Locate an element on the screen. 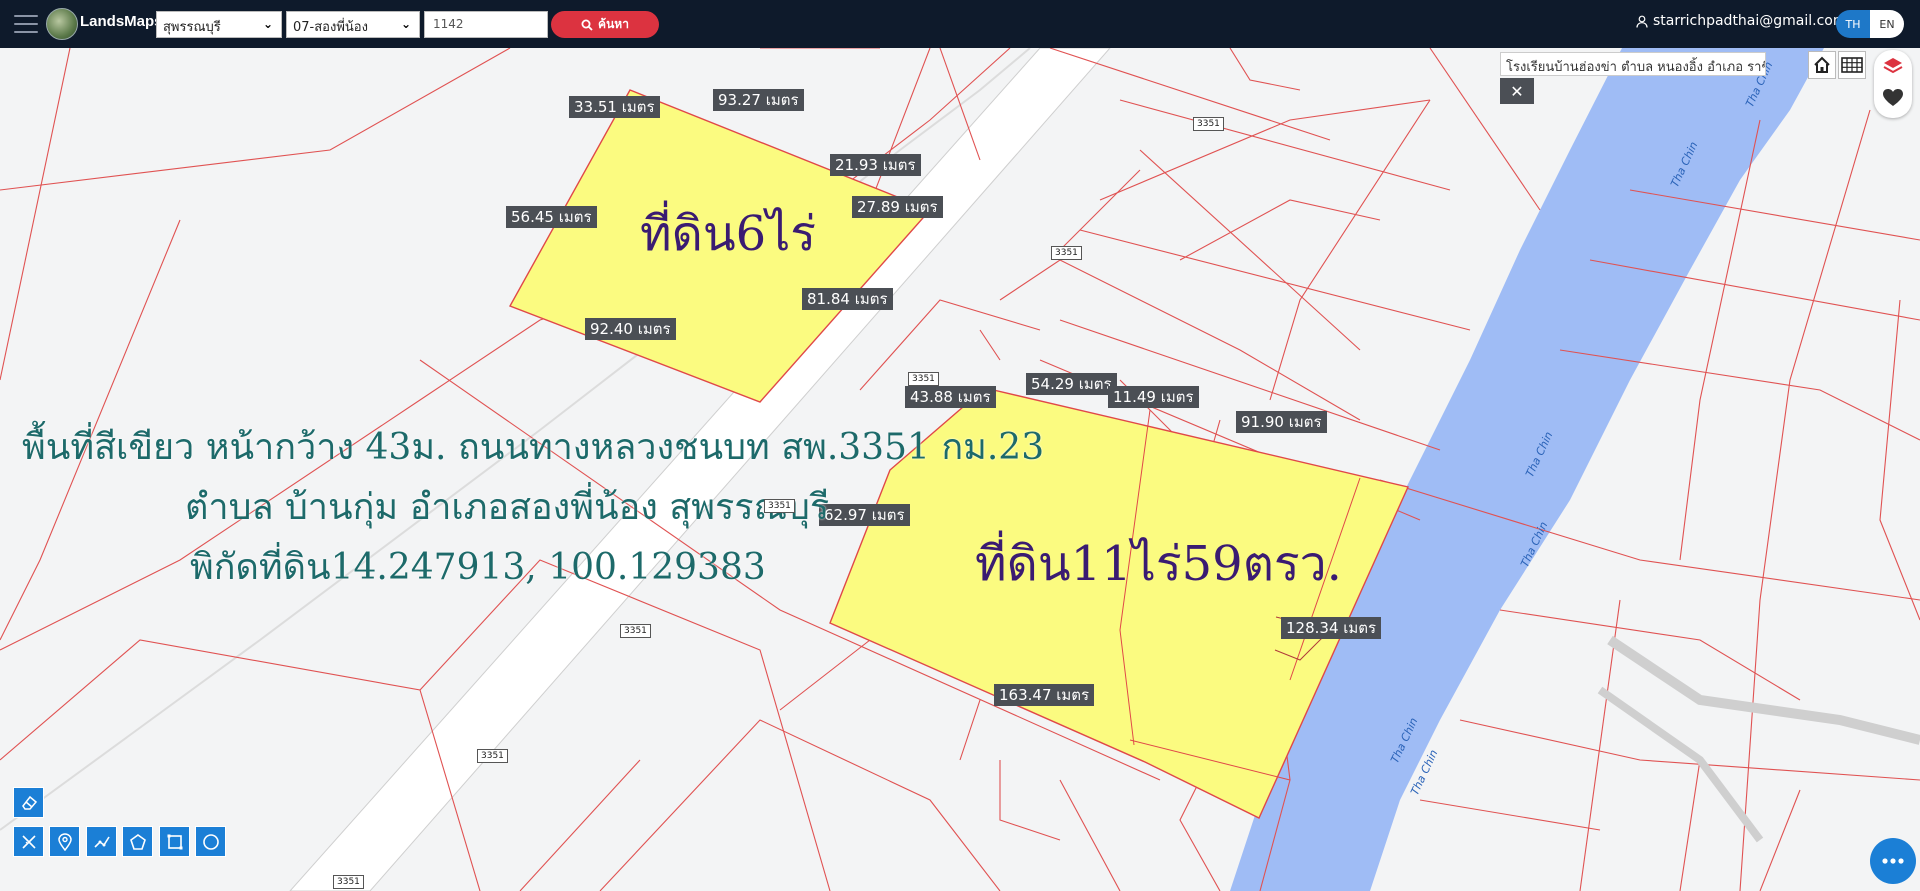  user-menu: starrichpadthai@gmail.com ⌄ is located at coordinates (1748, 21).